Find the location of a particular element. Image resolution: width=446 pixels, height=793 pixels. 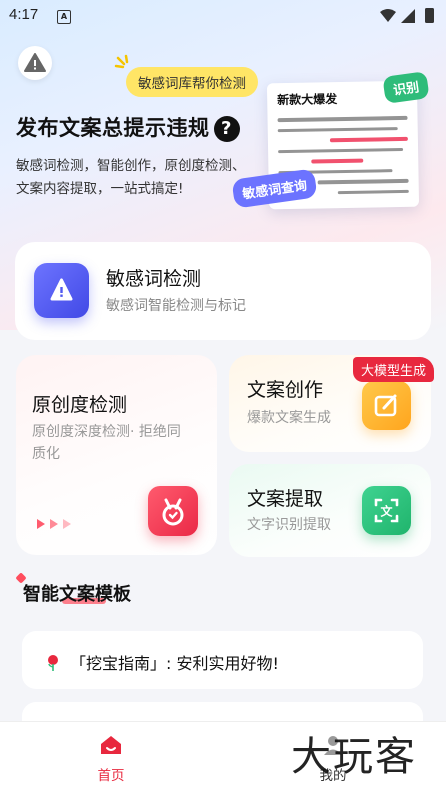

card-subtitle: 原创度深度检测· 拒绝同质化 is located at coordinates (106, 443).